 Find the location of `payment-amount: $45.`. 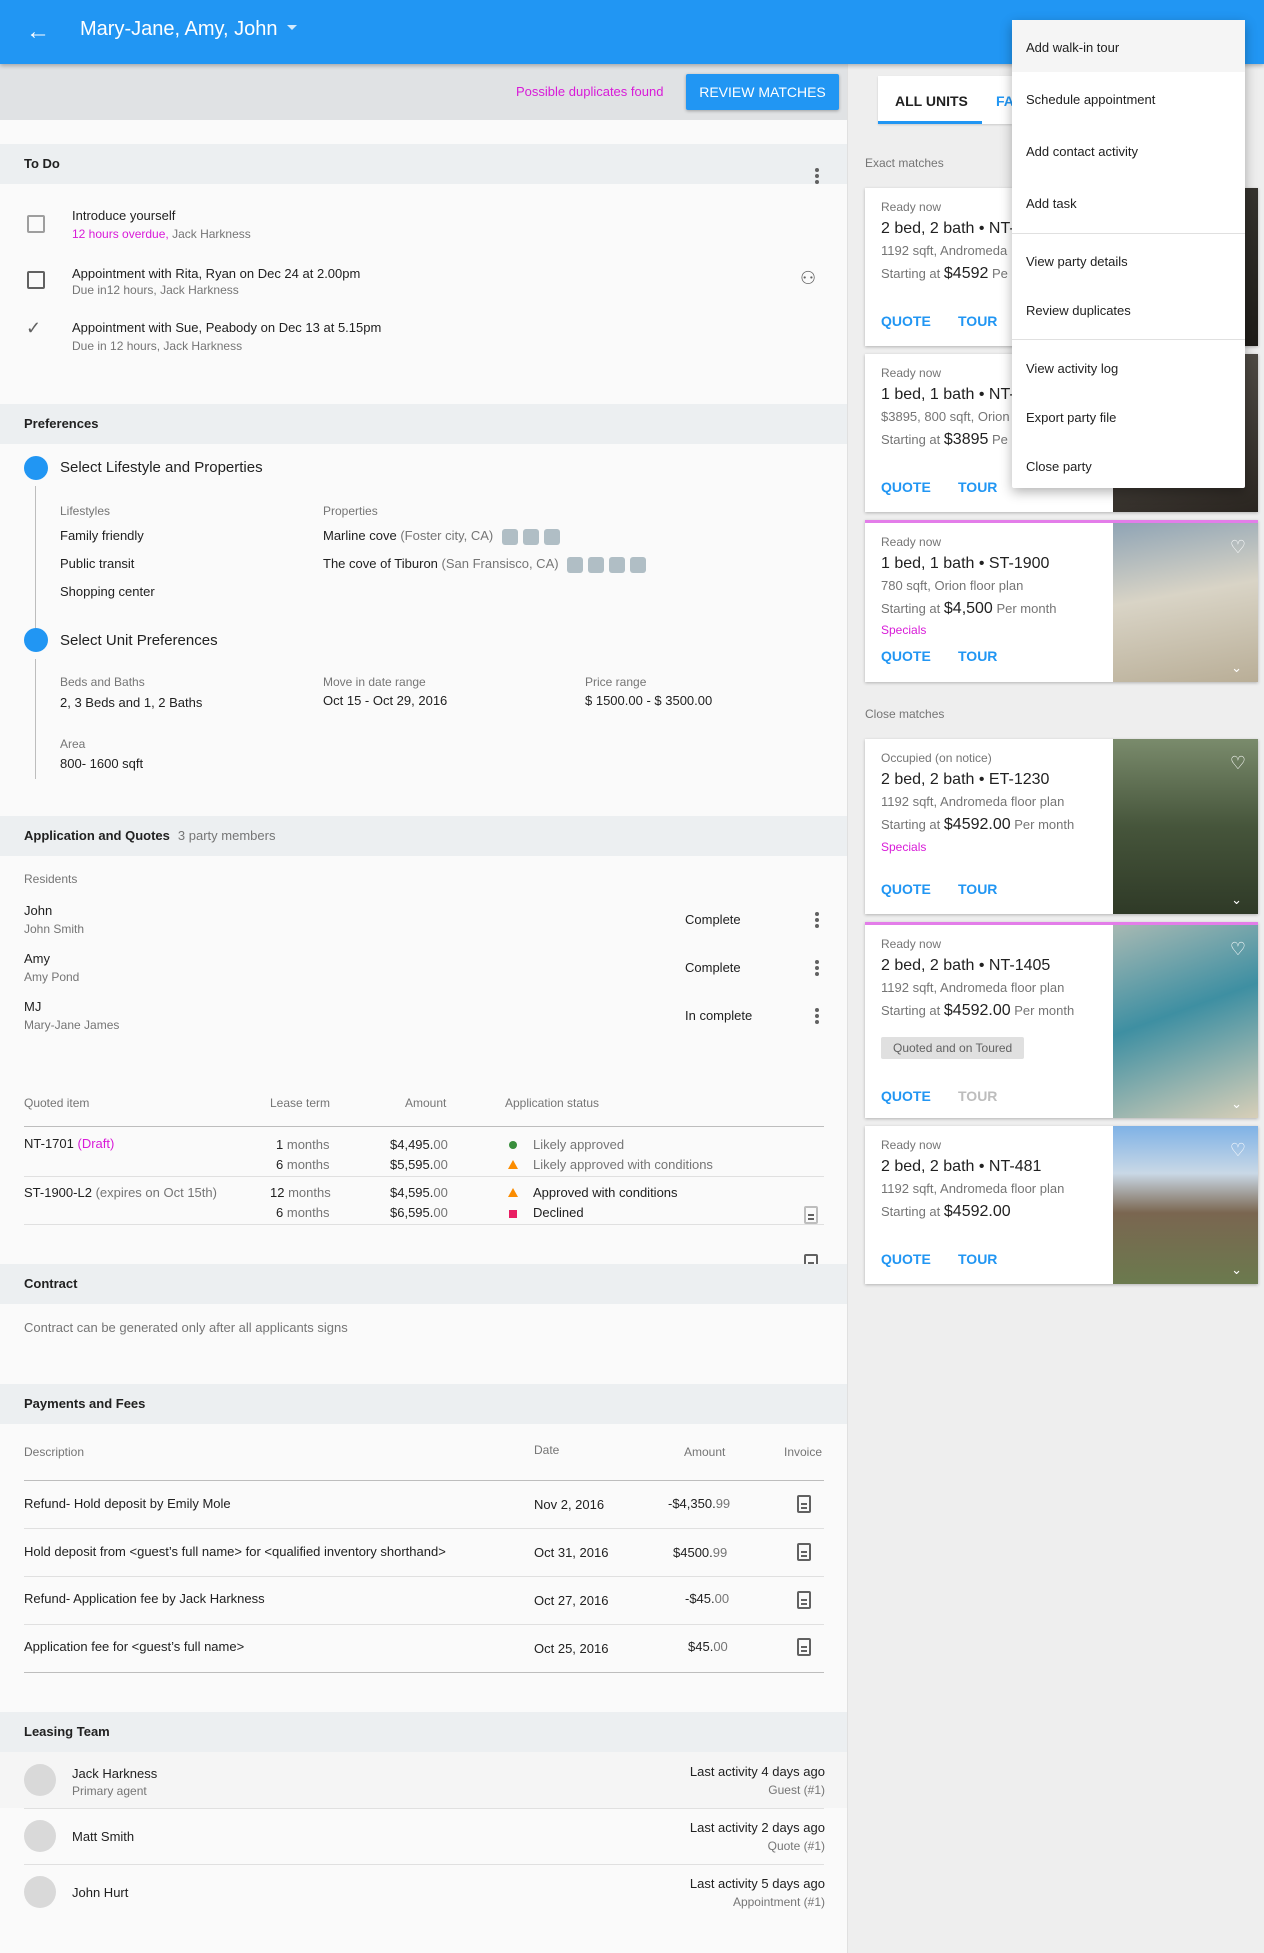

payment-amount: $45. is located at coordinates (701, 1646).